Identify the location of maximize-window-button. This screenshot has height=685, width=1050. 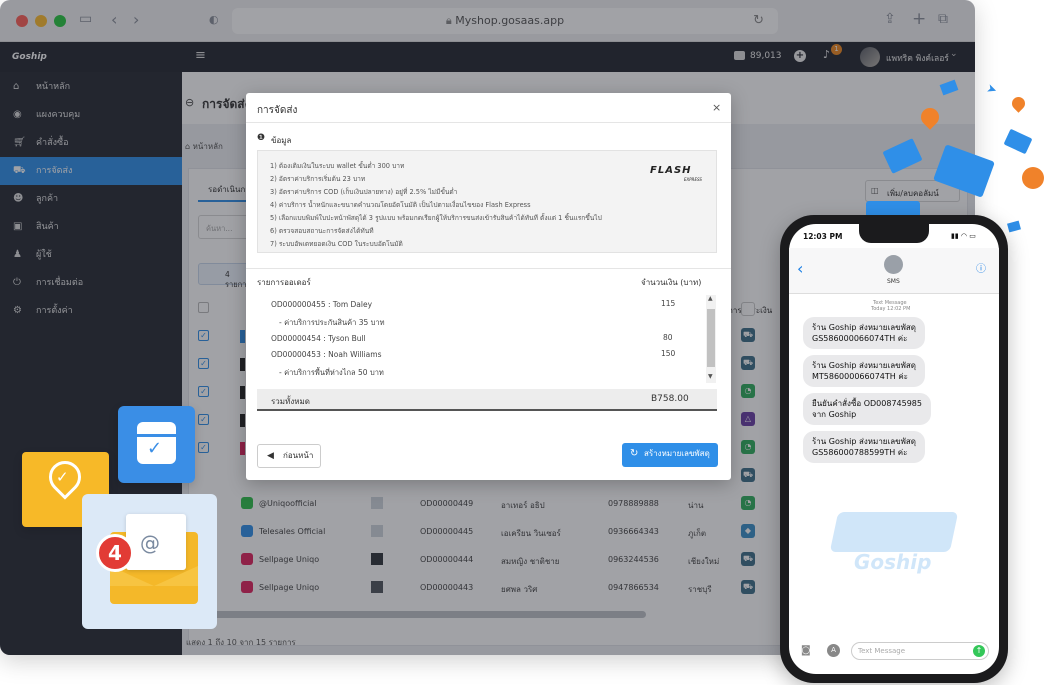
(60, 21).